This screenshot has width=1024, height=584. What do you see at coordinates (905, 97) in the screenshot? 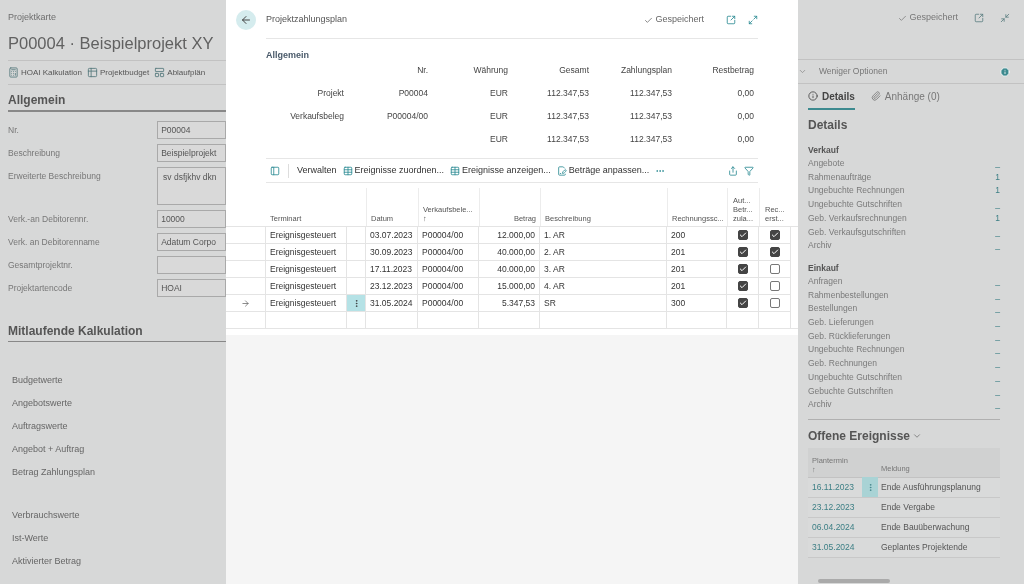
I see `tab: Anhänge (0)` at bounding box center [905, 97].